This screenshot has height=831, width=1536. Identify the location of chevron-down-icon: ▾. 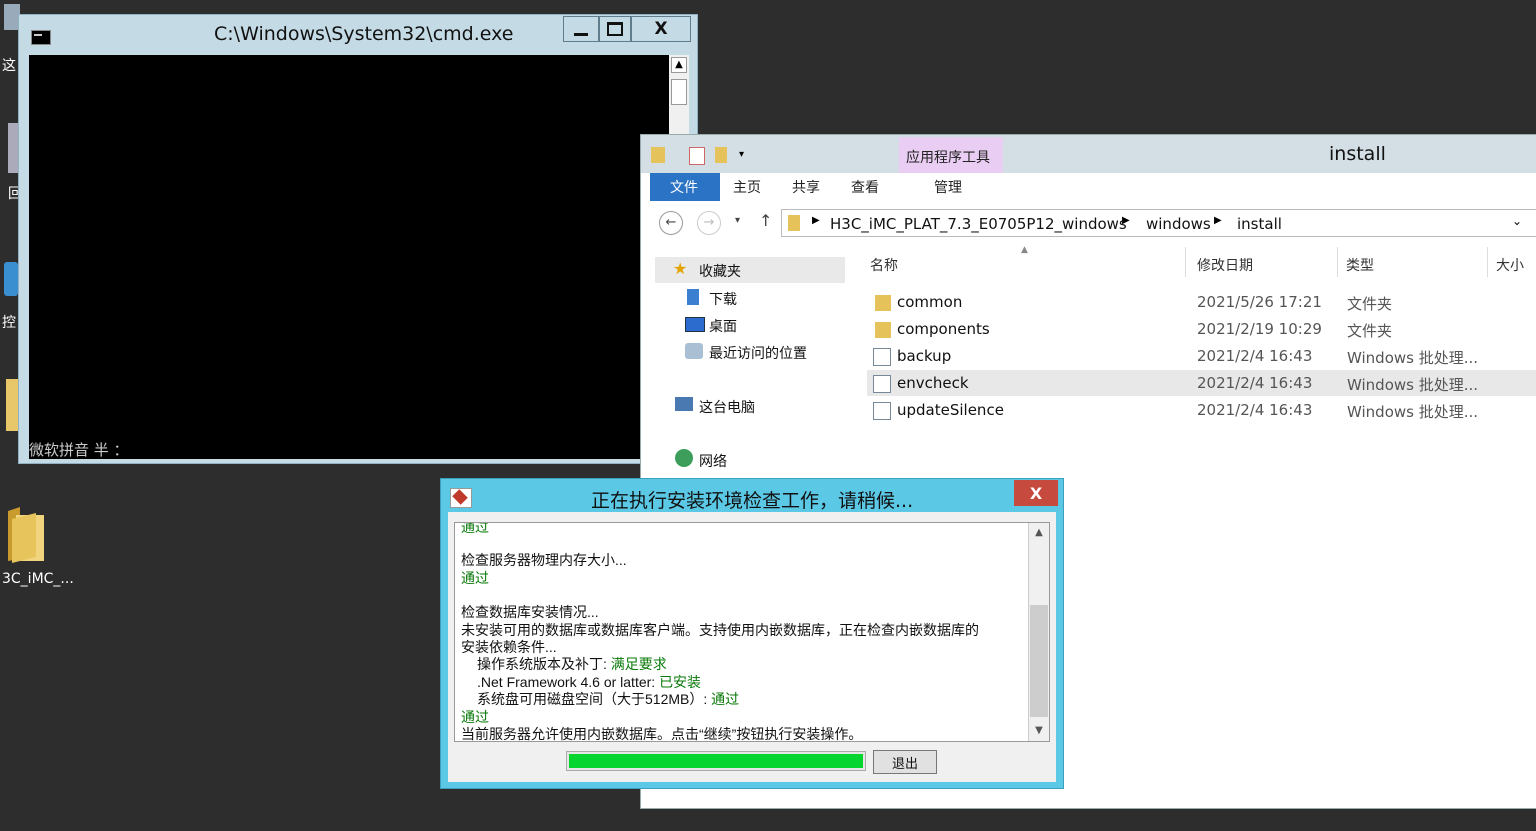
(741, 154).